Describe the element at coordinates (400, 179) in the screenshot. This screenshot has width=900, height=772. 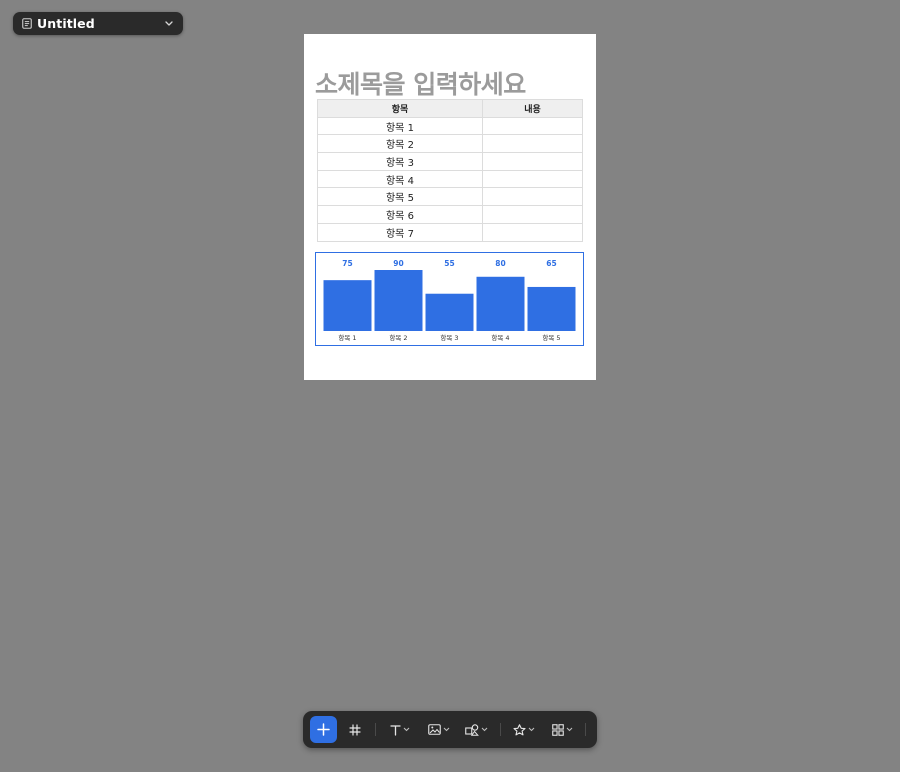
I see `table-cell: 항목 4` at that location.